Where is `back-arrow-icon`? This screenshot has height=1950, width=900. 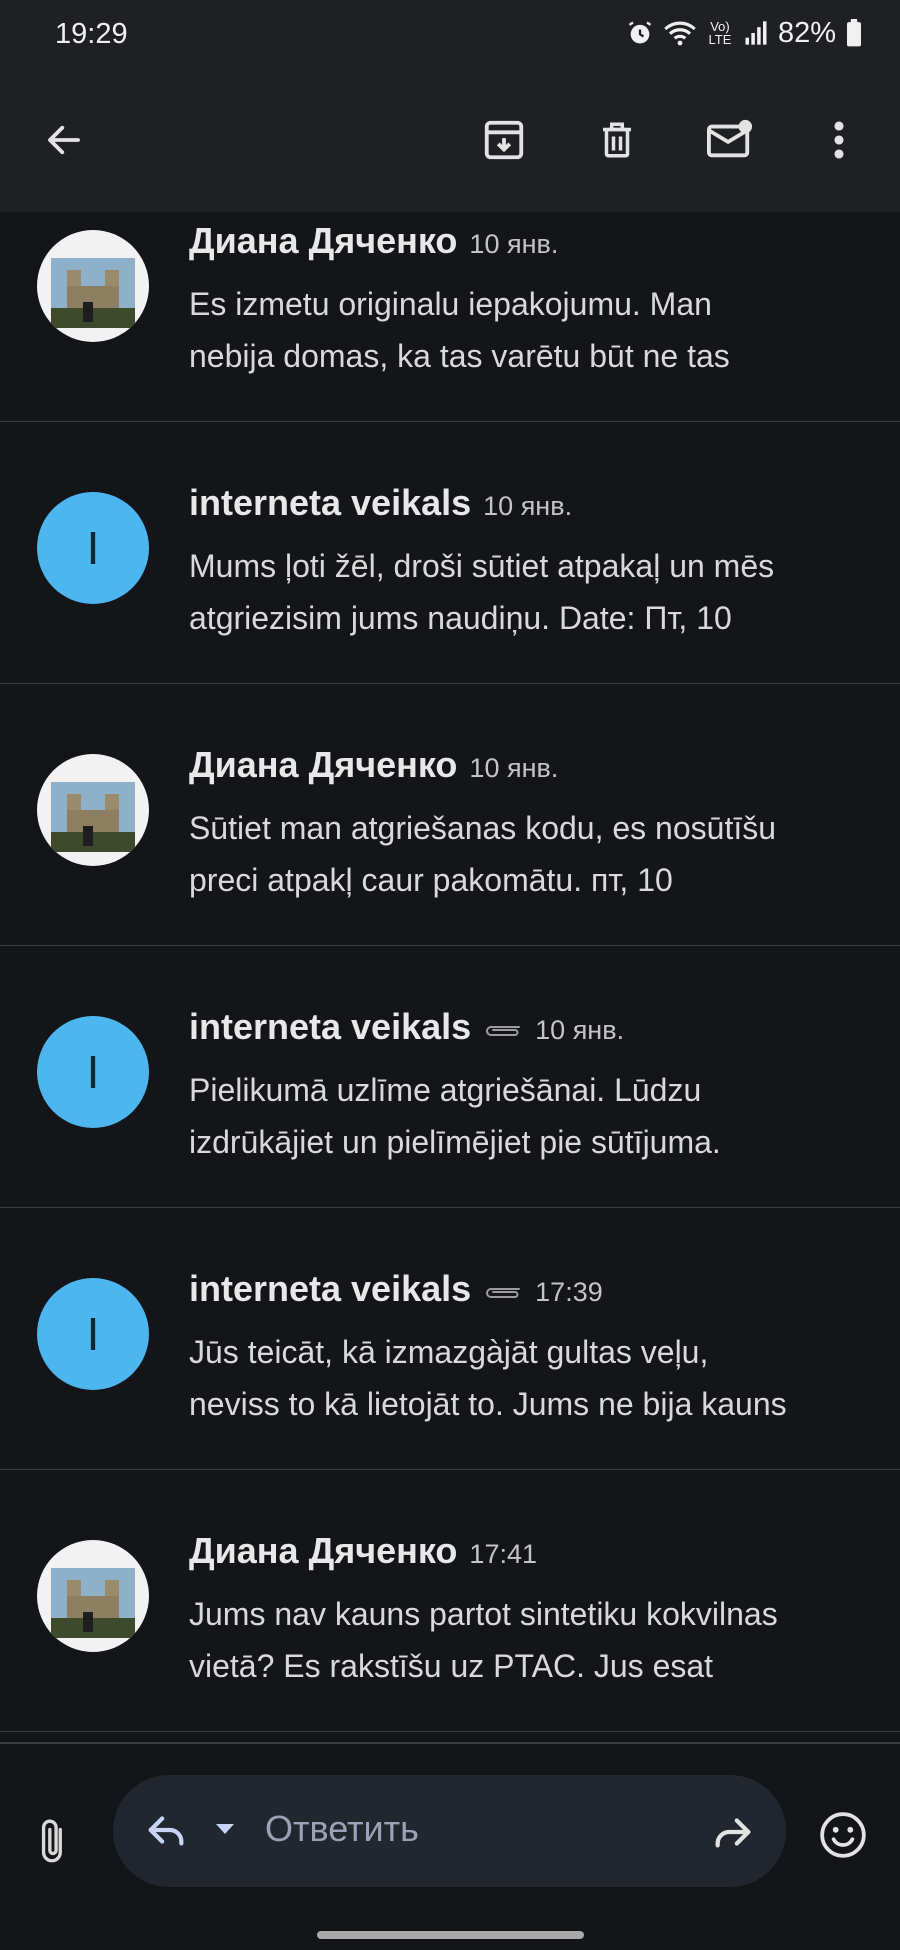 back-arrow-icon is located at coordinates (64, 140).